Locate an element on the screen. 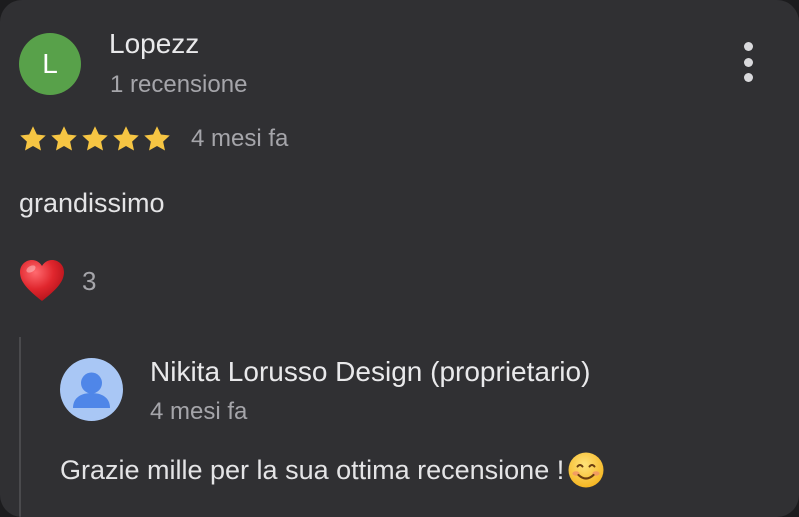 This screenshot has height=517, width=799. heart-icon is located at coordinates (42, 280).